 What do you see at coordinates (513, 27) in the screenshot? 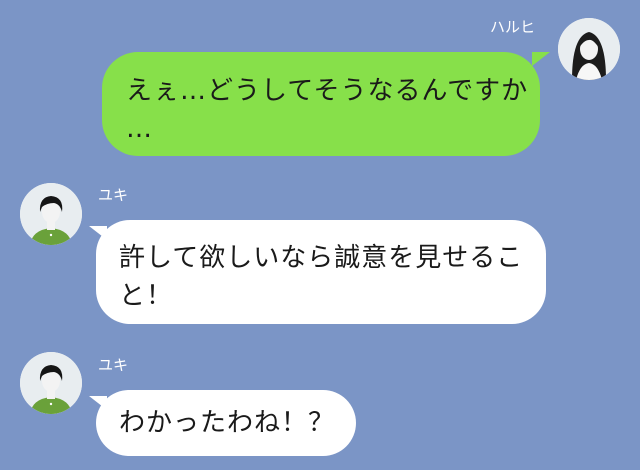
I see `sender-name: ハルヒ` at bounding box center [513, 27].